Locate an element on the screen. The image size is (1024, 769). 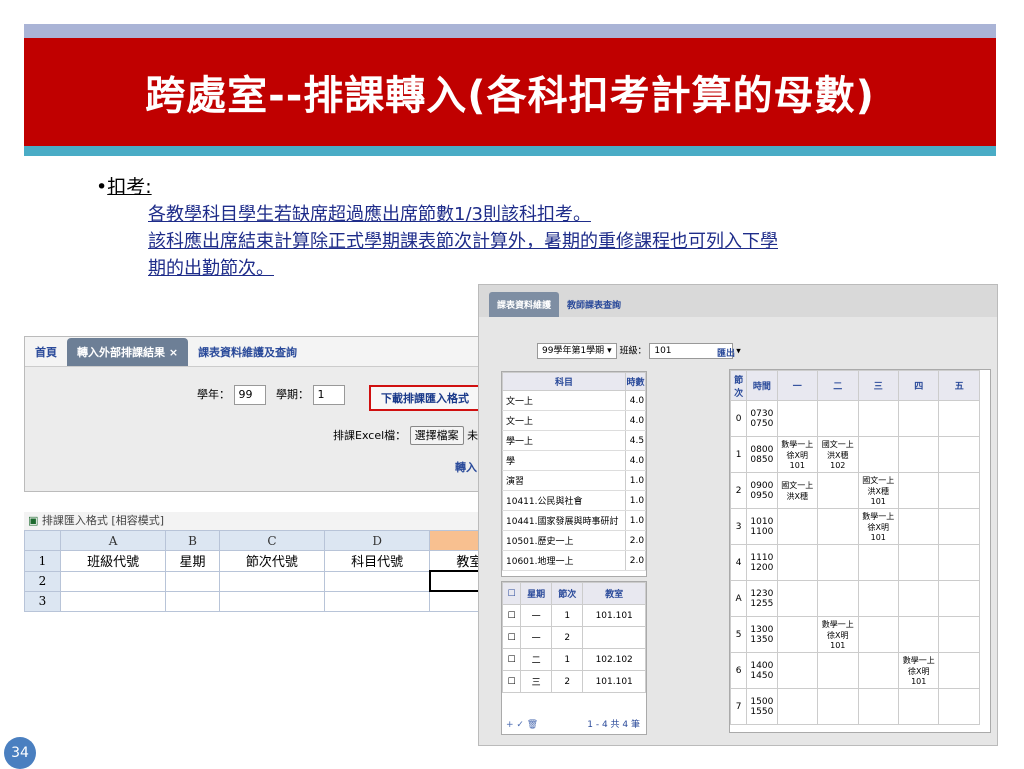
excel-cell: 節次代號 is located at coordinates (272, 561).